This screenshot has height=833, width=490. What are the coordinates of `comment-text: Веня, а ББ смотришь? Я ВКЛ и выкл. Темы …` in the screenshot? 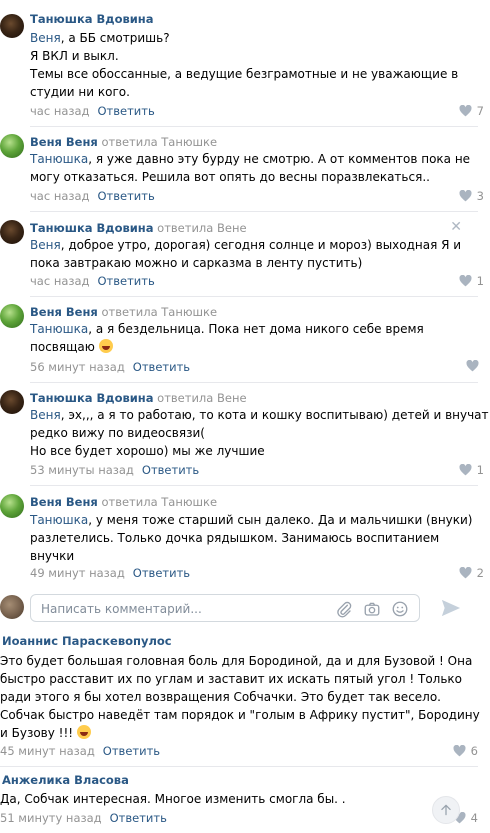 It's located at (244, 65).